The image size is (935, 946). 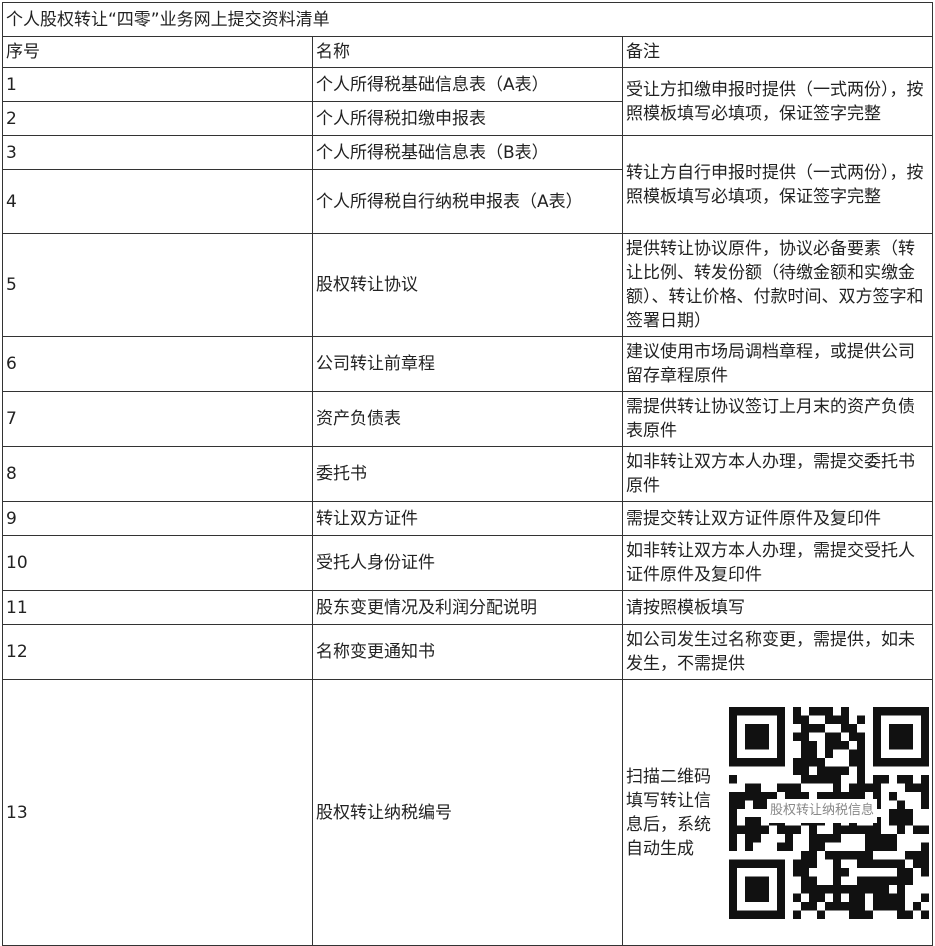 What do you see at coordinates (777, 563) in the screenshot?
I see `row-note: 如非转让双方本人办理，需提交受托人证件原件及复印件` at bounding box center [777, 563].